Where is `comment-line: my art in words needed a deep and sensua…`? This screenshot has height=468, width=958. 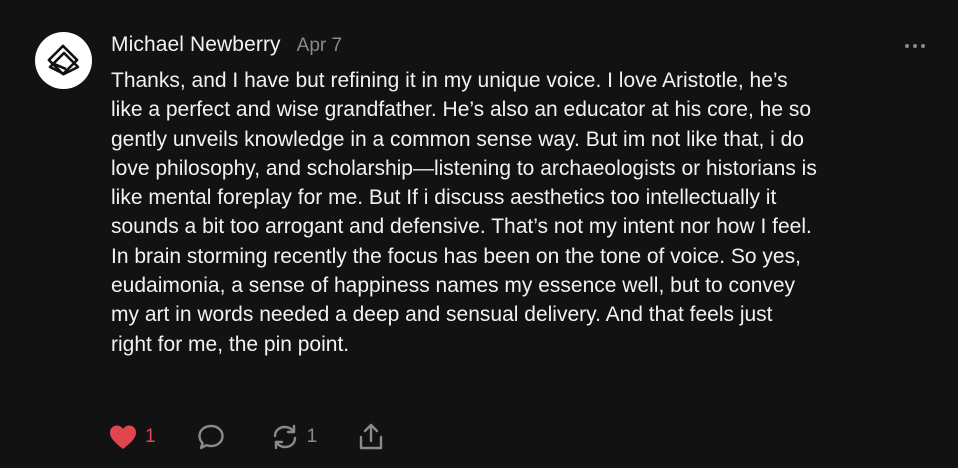
comment-line: my art in words needed a deep and sensua… is located at coordinates (442, 315).